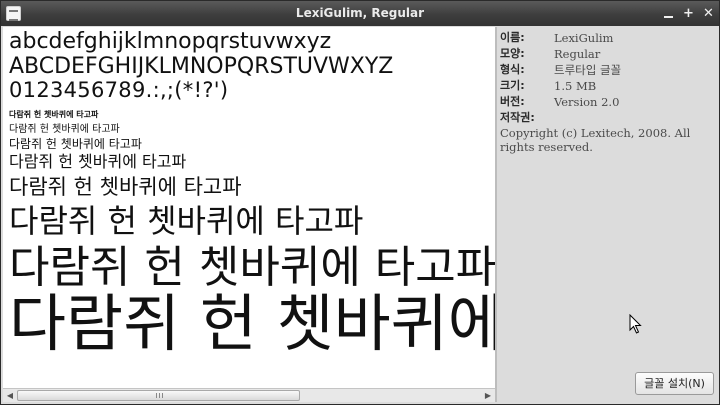 Image resolution: width=720 pixels, height=405 pixels. Describe the element at coordinates (668, 13) in the screenshot. I see `minimize-button` at that location.